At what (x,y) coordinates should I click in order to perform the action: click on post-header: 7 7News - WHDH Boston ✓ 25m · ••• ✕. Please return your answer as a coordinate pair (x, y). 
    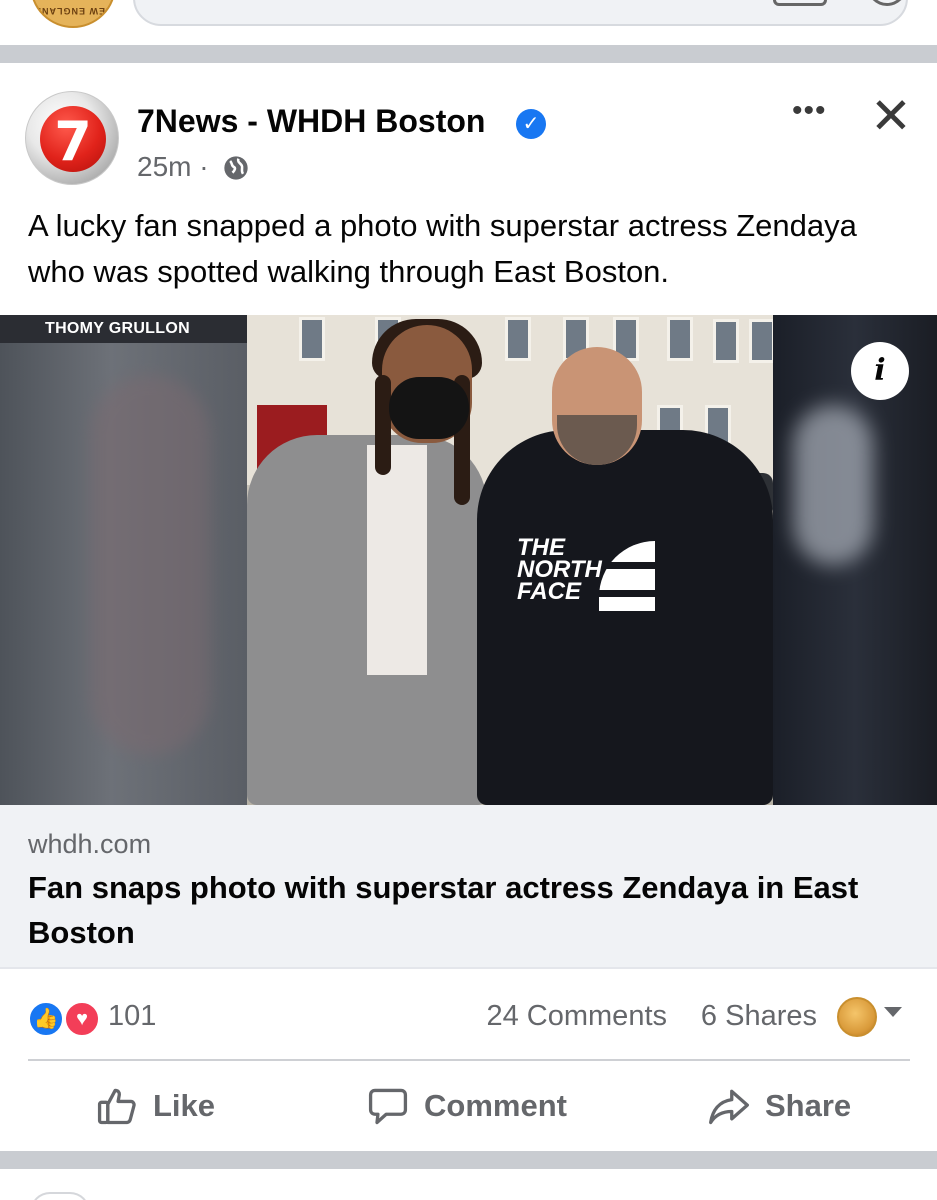
    Looking at the image, I should click on (468, 128).